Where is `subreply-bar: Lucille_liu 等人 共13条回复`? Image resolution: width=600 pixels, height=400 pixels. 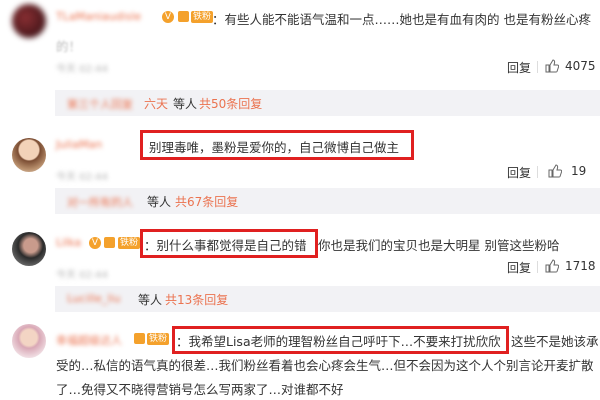
subreply-bar: Lucille_liu 等人 共13条回复 is located at coordinates (327, 299).